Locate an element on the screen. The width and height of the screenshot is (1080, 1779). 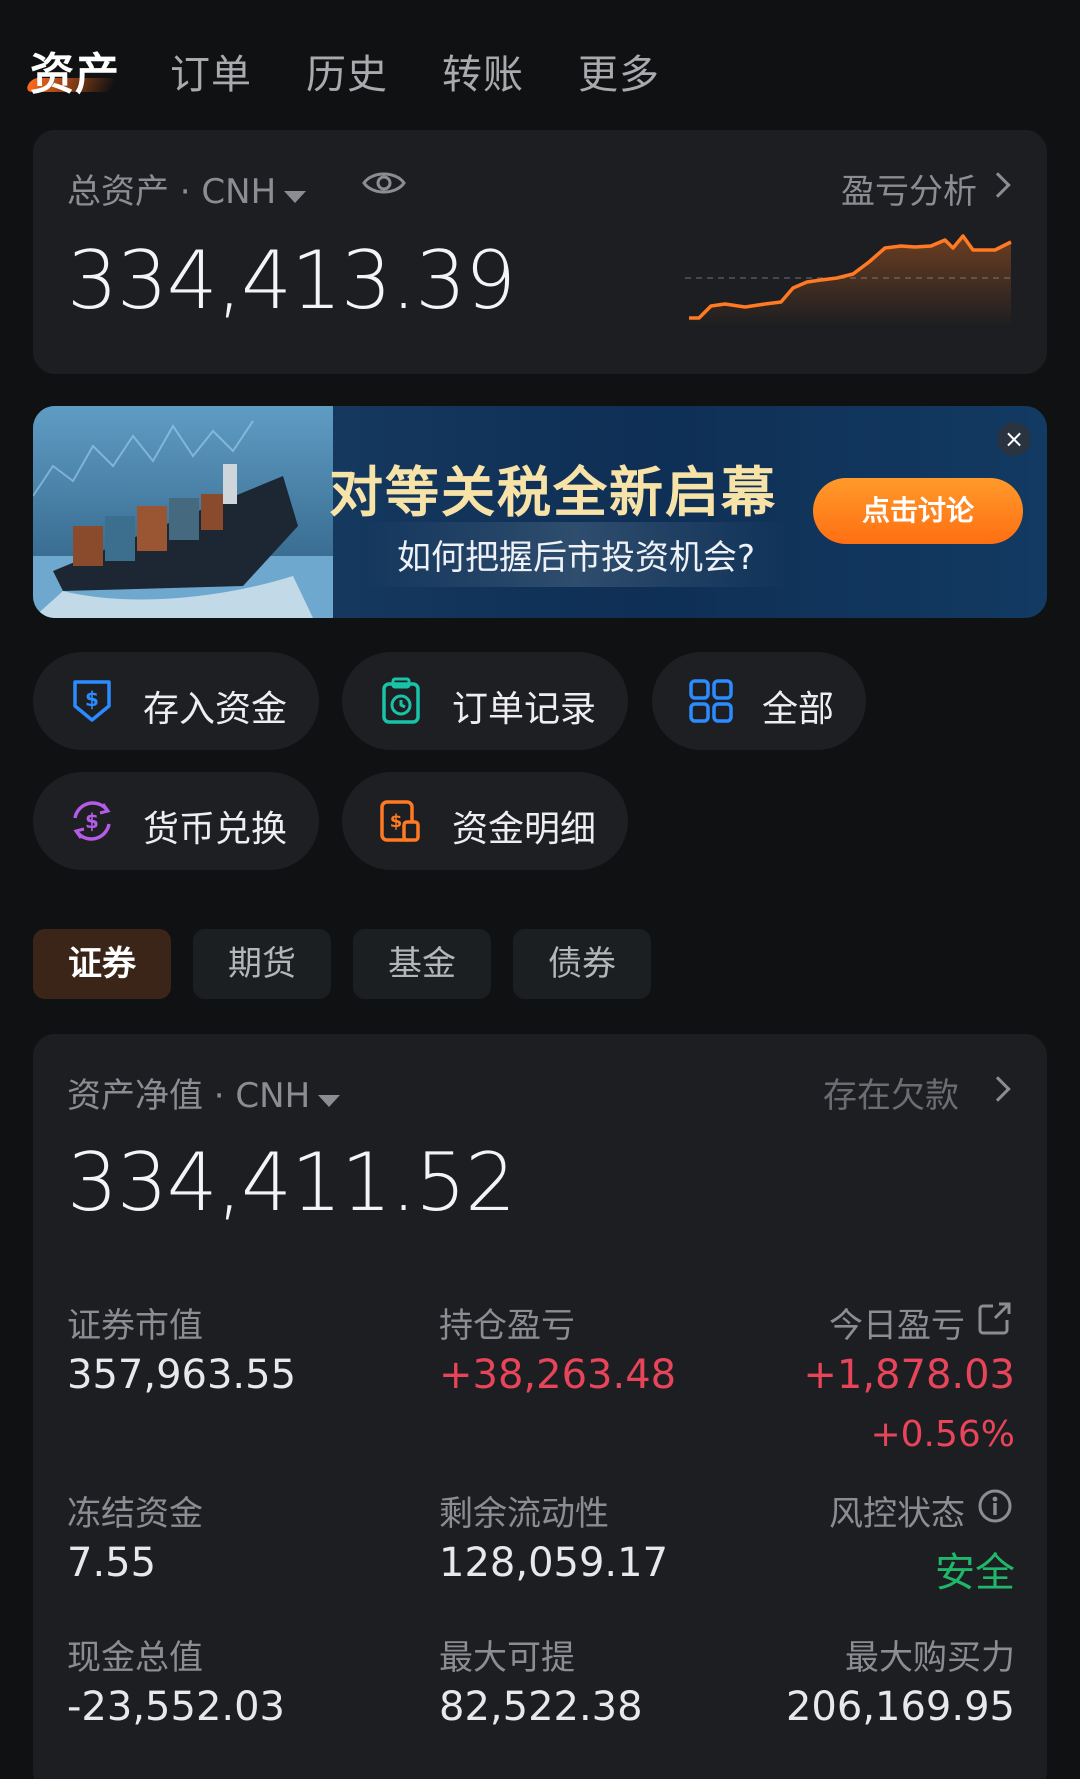
total-assets-label: 总资产 · CNH is located at coordinates (172, 192).